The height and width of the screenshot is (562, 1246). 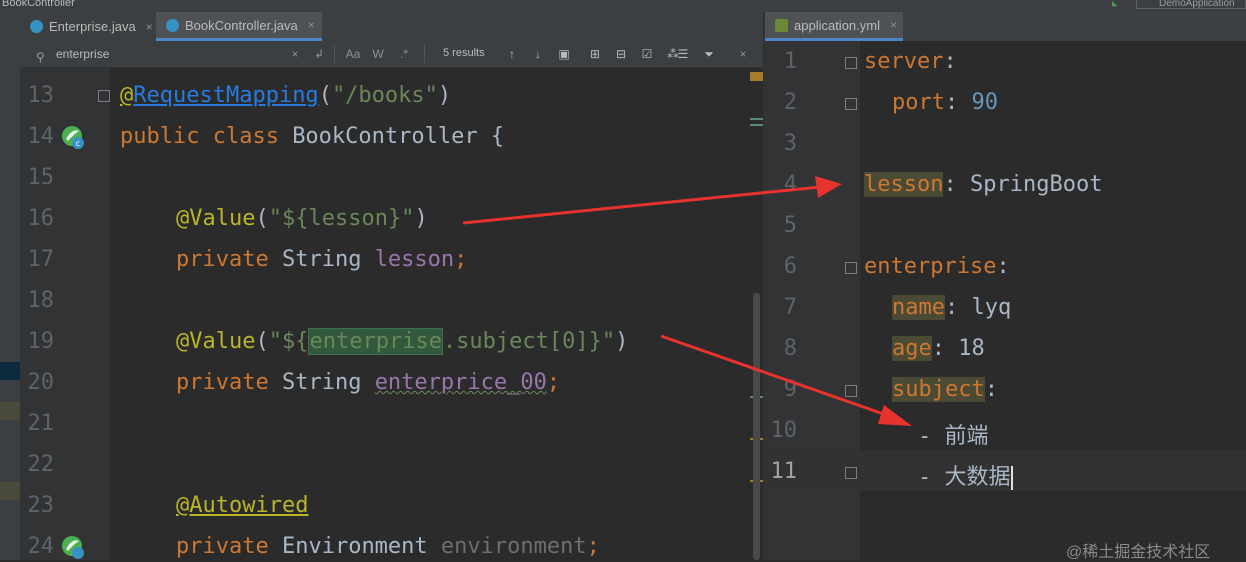 I want to click on code-line: @RequestMapping("/books"), so click(x=286, y=95).